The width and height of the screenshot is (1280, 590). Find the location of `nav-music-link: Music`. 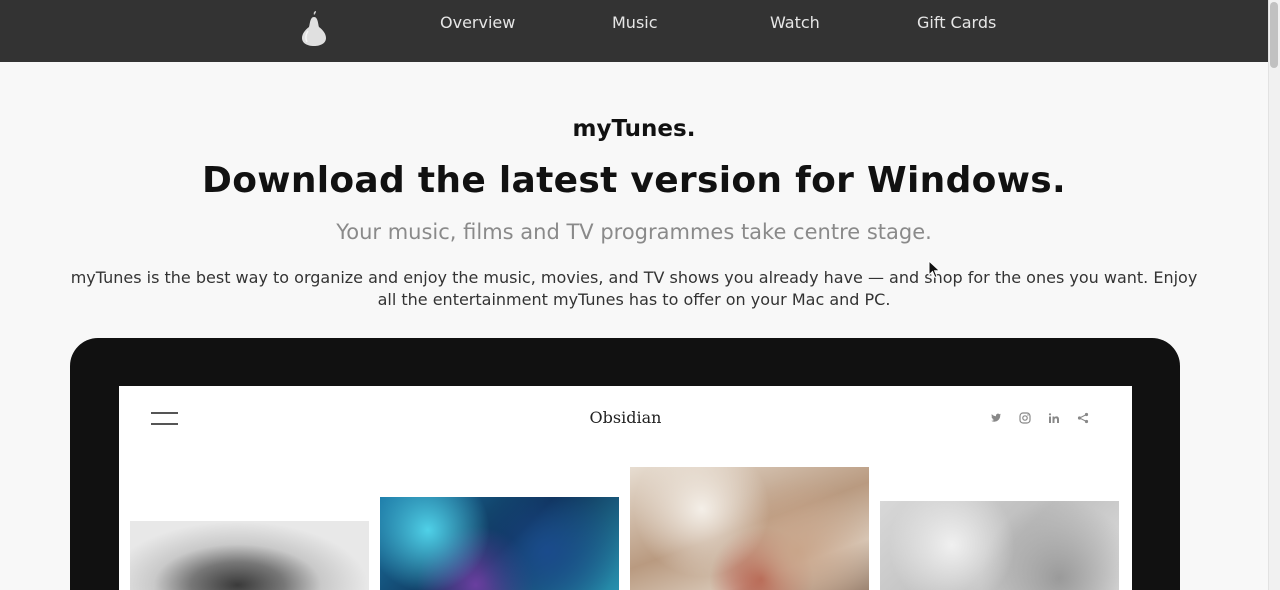

nav-music-link: Music is located at coordinates (635, 22).